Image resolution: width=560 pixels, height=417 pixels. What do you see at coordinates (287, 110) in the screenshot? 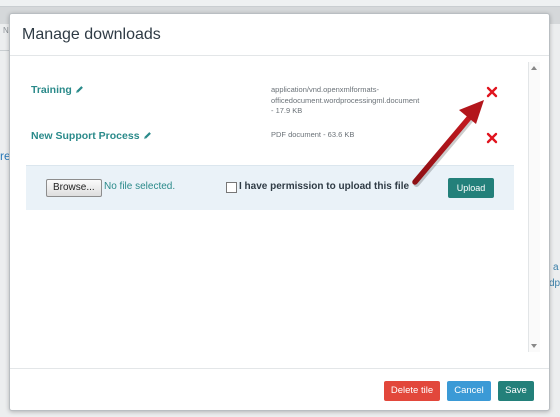
I see `file-size-text: - 17.9 KB` at bounding box center [287, 110].